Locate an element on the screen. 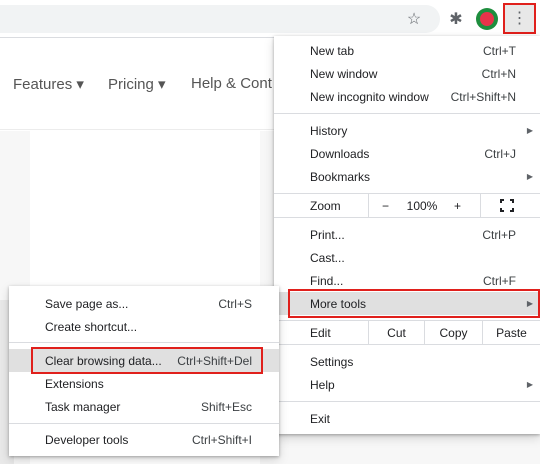 The height and width of the screenshot is (464, 540). menu-item-edit: Edit Cut Copy Paste is located at coordinates (407, 332).